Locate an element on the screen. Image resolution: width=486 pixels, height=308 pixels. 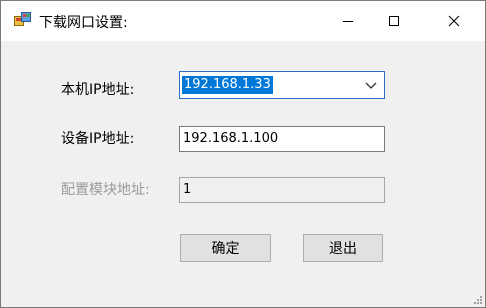
window-title: 下载网口设置: is located at coordinates (83, 23).